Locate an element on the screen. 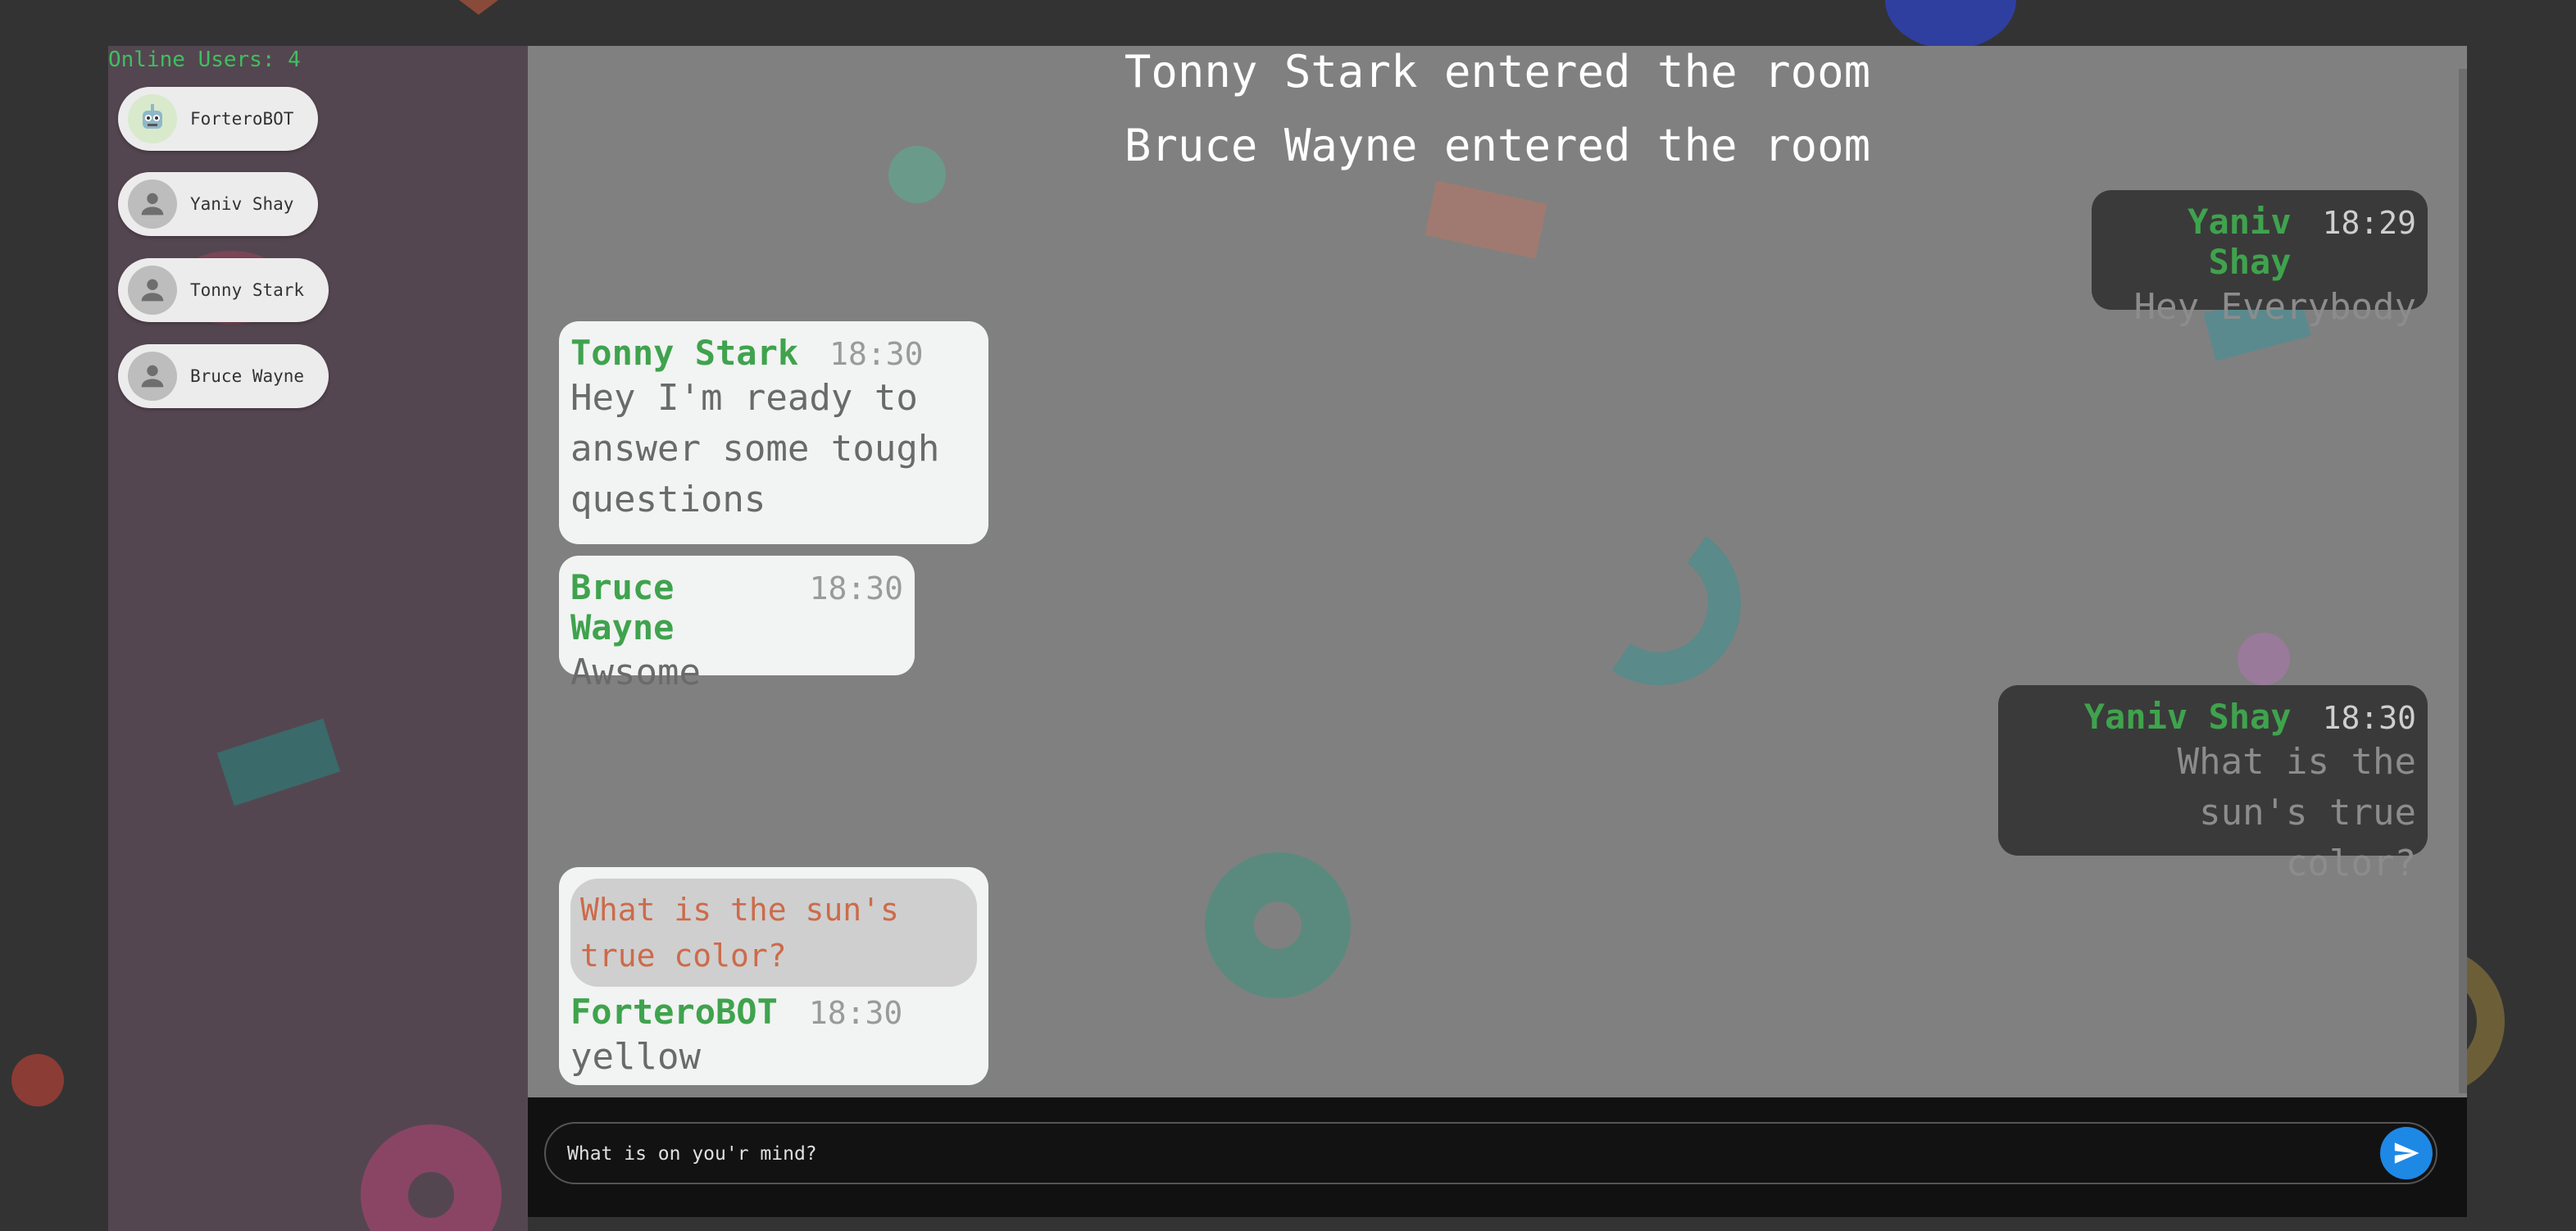  user-item-forterobot: ForteroBOT is located at coordinates (218, 119).